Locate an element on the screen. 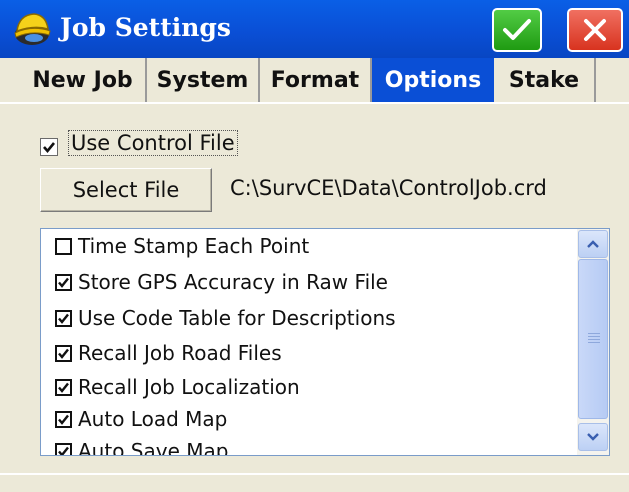  option-label: Time Stamp Each Point is located at coordinates (194, 246).